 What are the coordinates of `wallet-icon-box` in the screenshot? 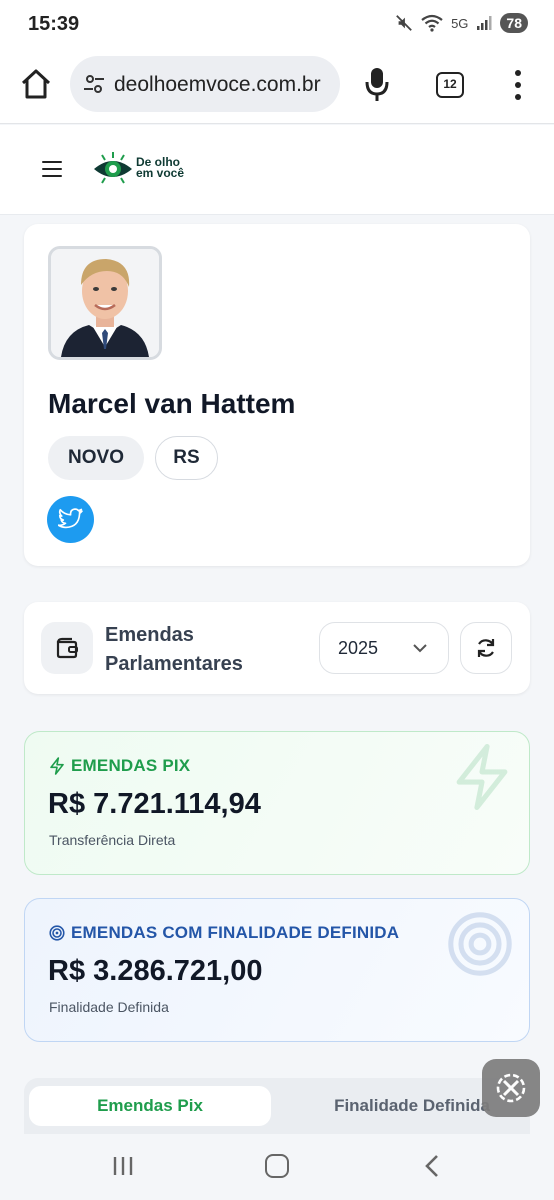 It's located at (67, 648).